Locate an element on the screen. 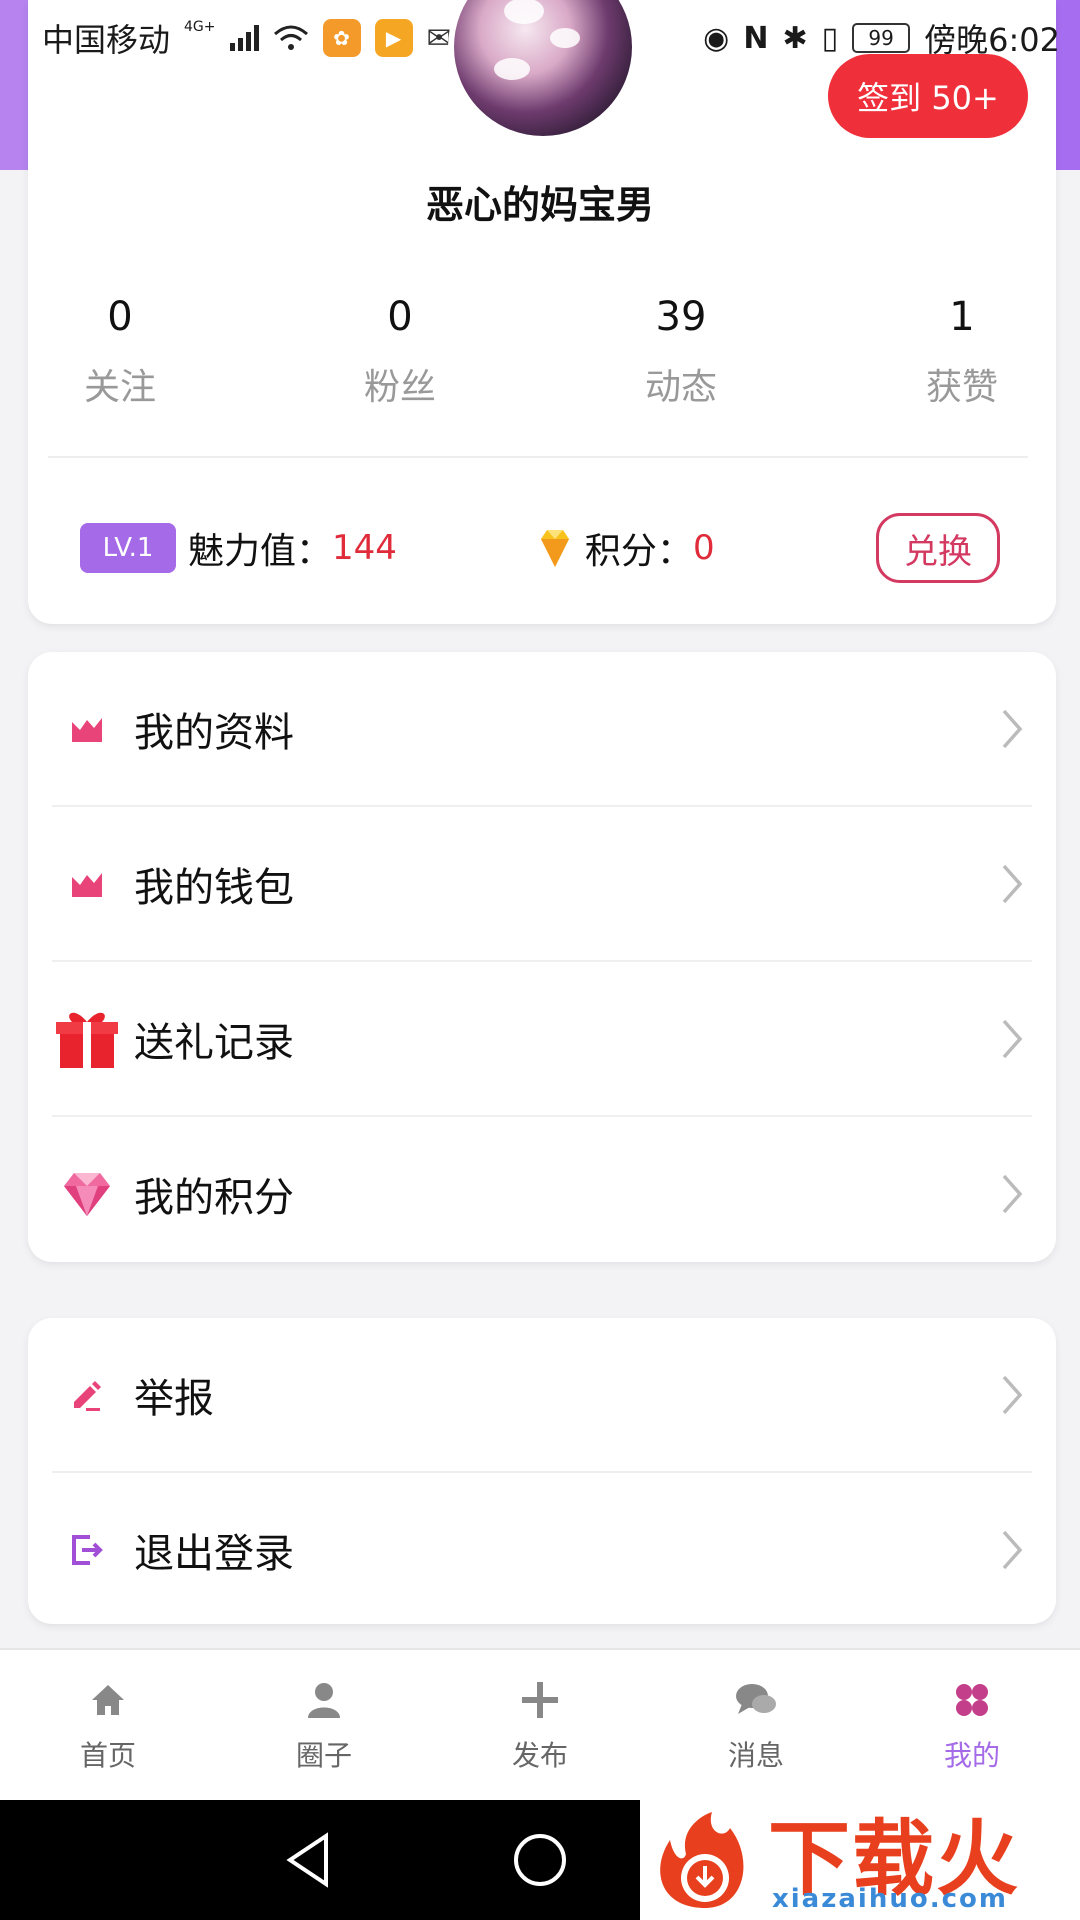 The width and height of the screenshot is (1080, 1920). pencil-icon is located at coordinates (87, 1395).